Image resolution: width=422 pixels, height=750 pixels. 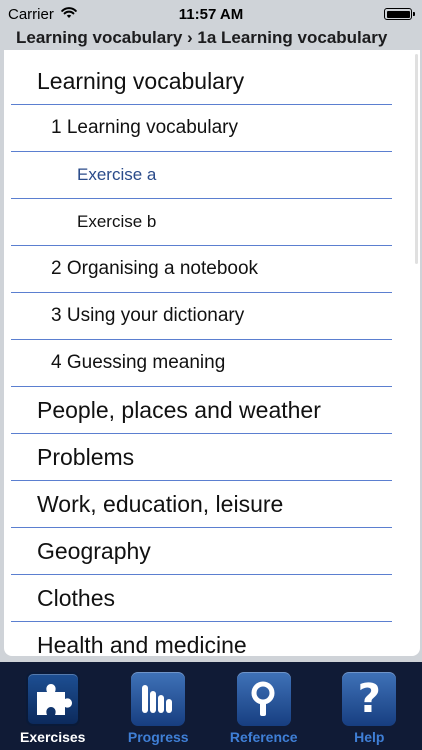 What do you see at coordinates (148, 315) in the screenshot?
I see `list-item-label: 3 Using your dictionary` at bounding box center [148, 315].